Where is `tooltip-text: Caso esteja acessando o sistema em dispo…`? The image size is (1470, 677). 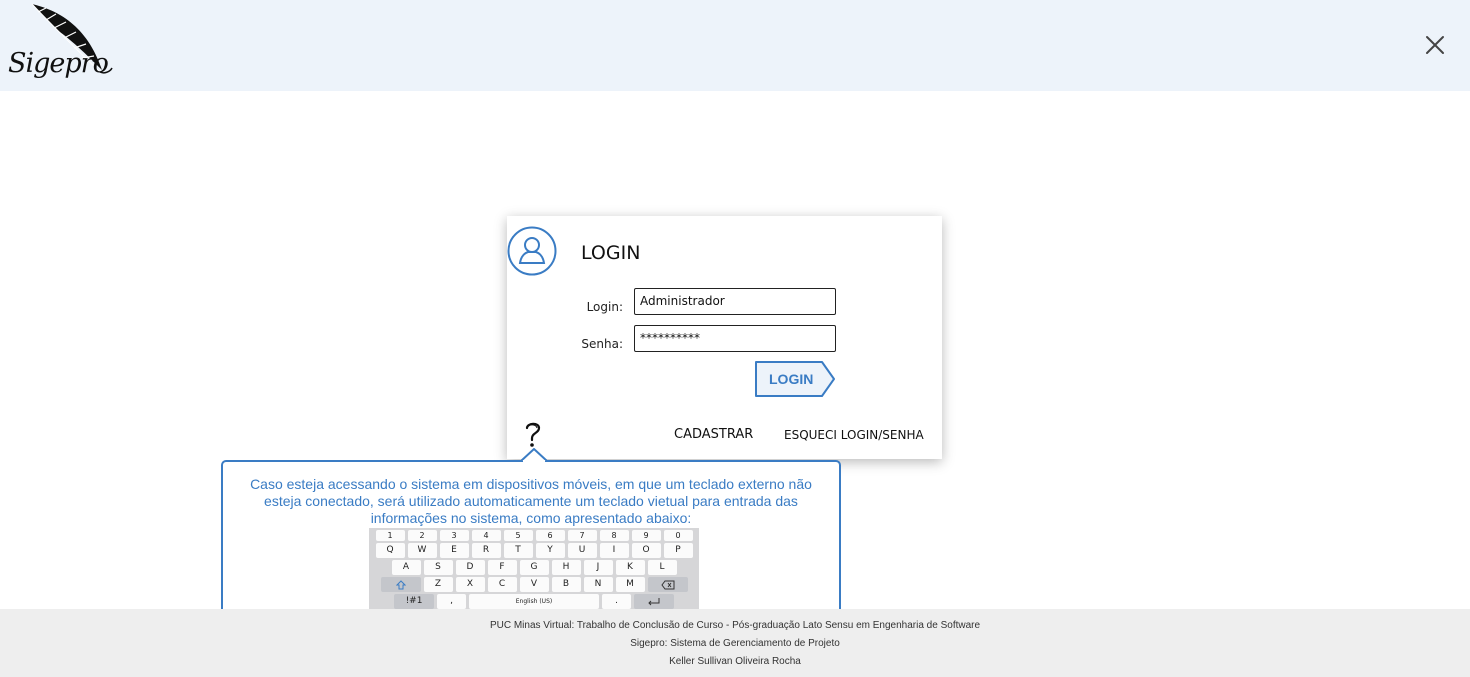
tooltip-text: Caso esteja acessando o sistema em dispo… is located at coordinates (531, 501).